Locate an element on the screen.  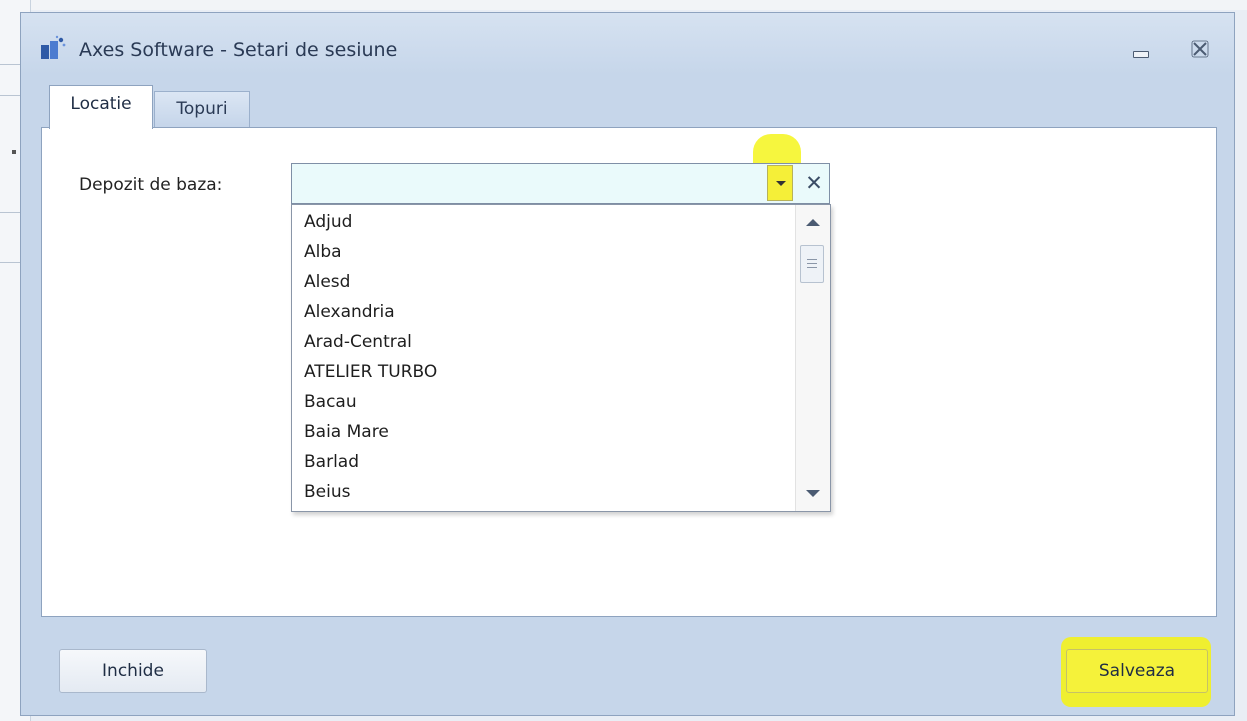
background-app-strip is located at coordinates (623, 5).